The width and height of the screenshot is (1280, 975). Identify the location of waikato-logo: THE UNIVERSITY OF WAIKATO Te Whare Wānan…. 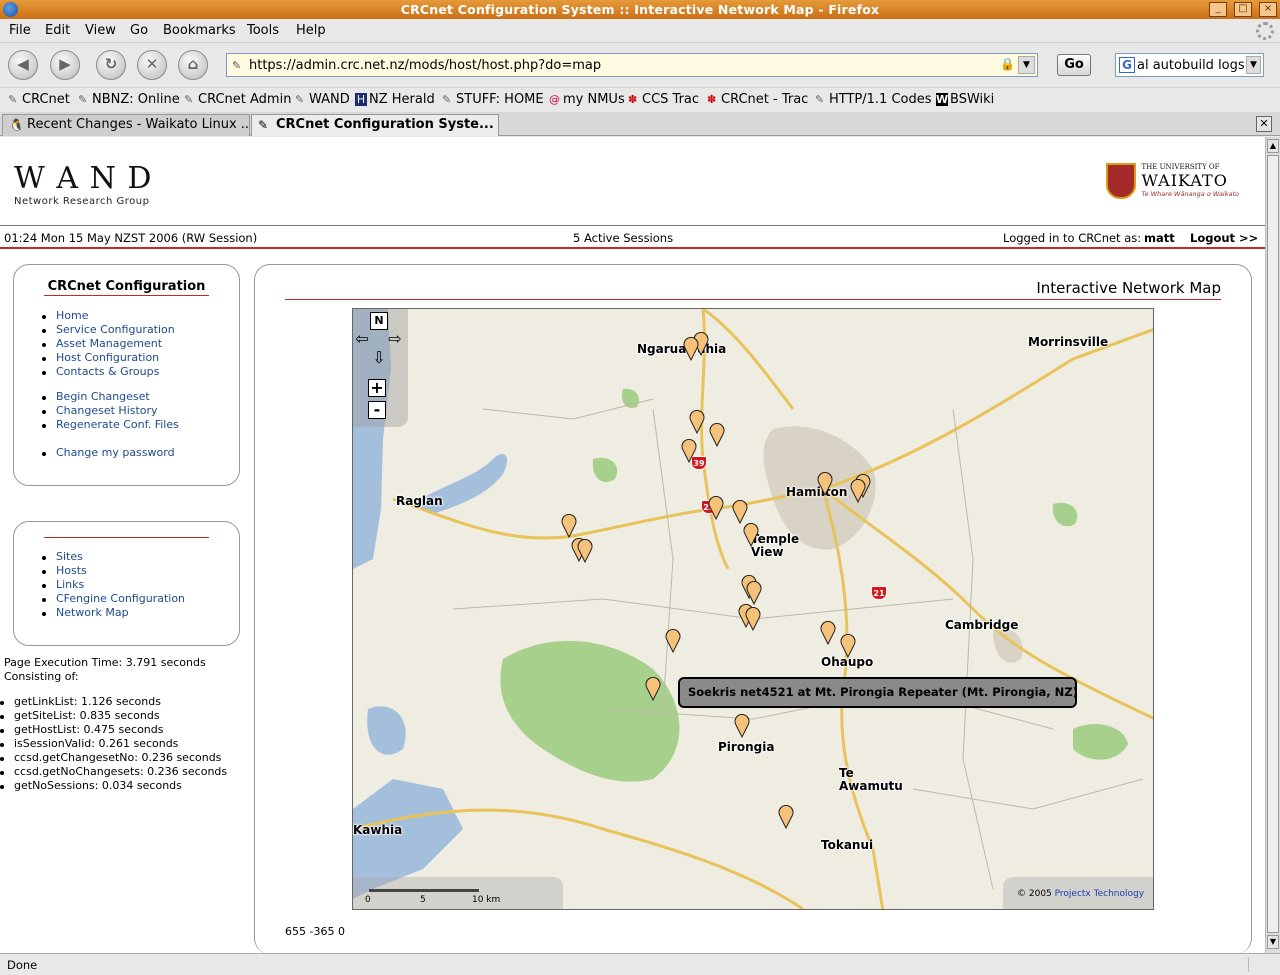
(1172, 181).